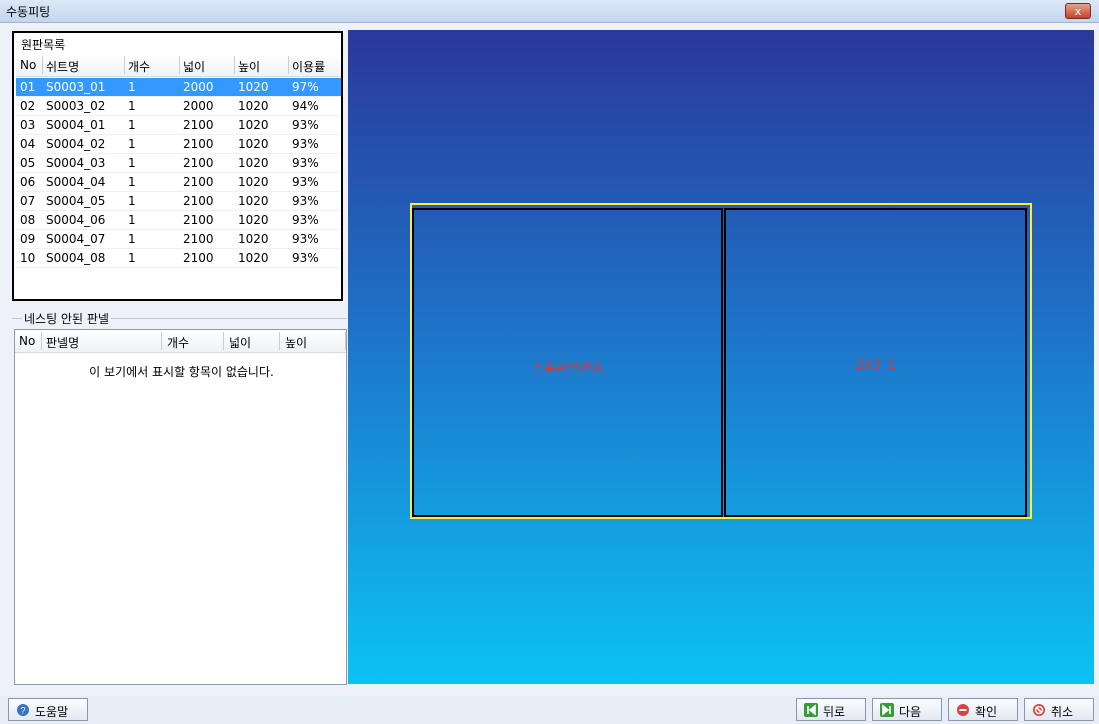 The height and width of the screenshot is (724, 1099). What do you see at coordinates (887, 710) in the screenshot?
I see `next-arrow-icon` at bounding box center [887, 710].